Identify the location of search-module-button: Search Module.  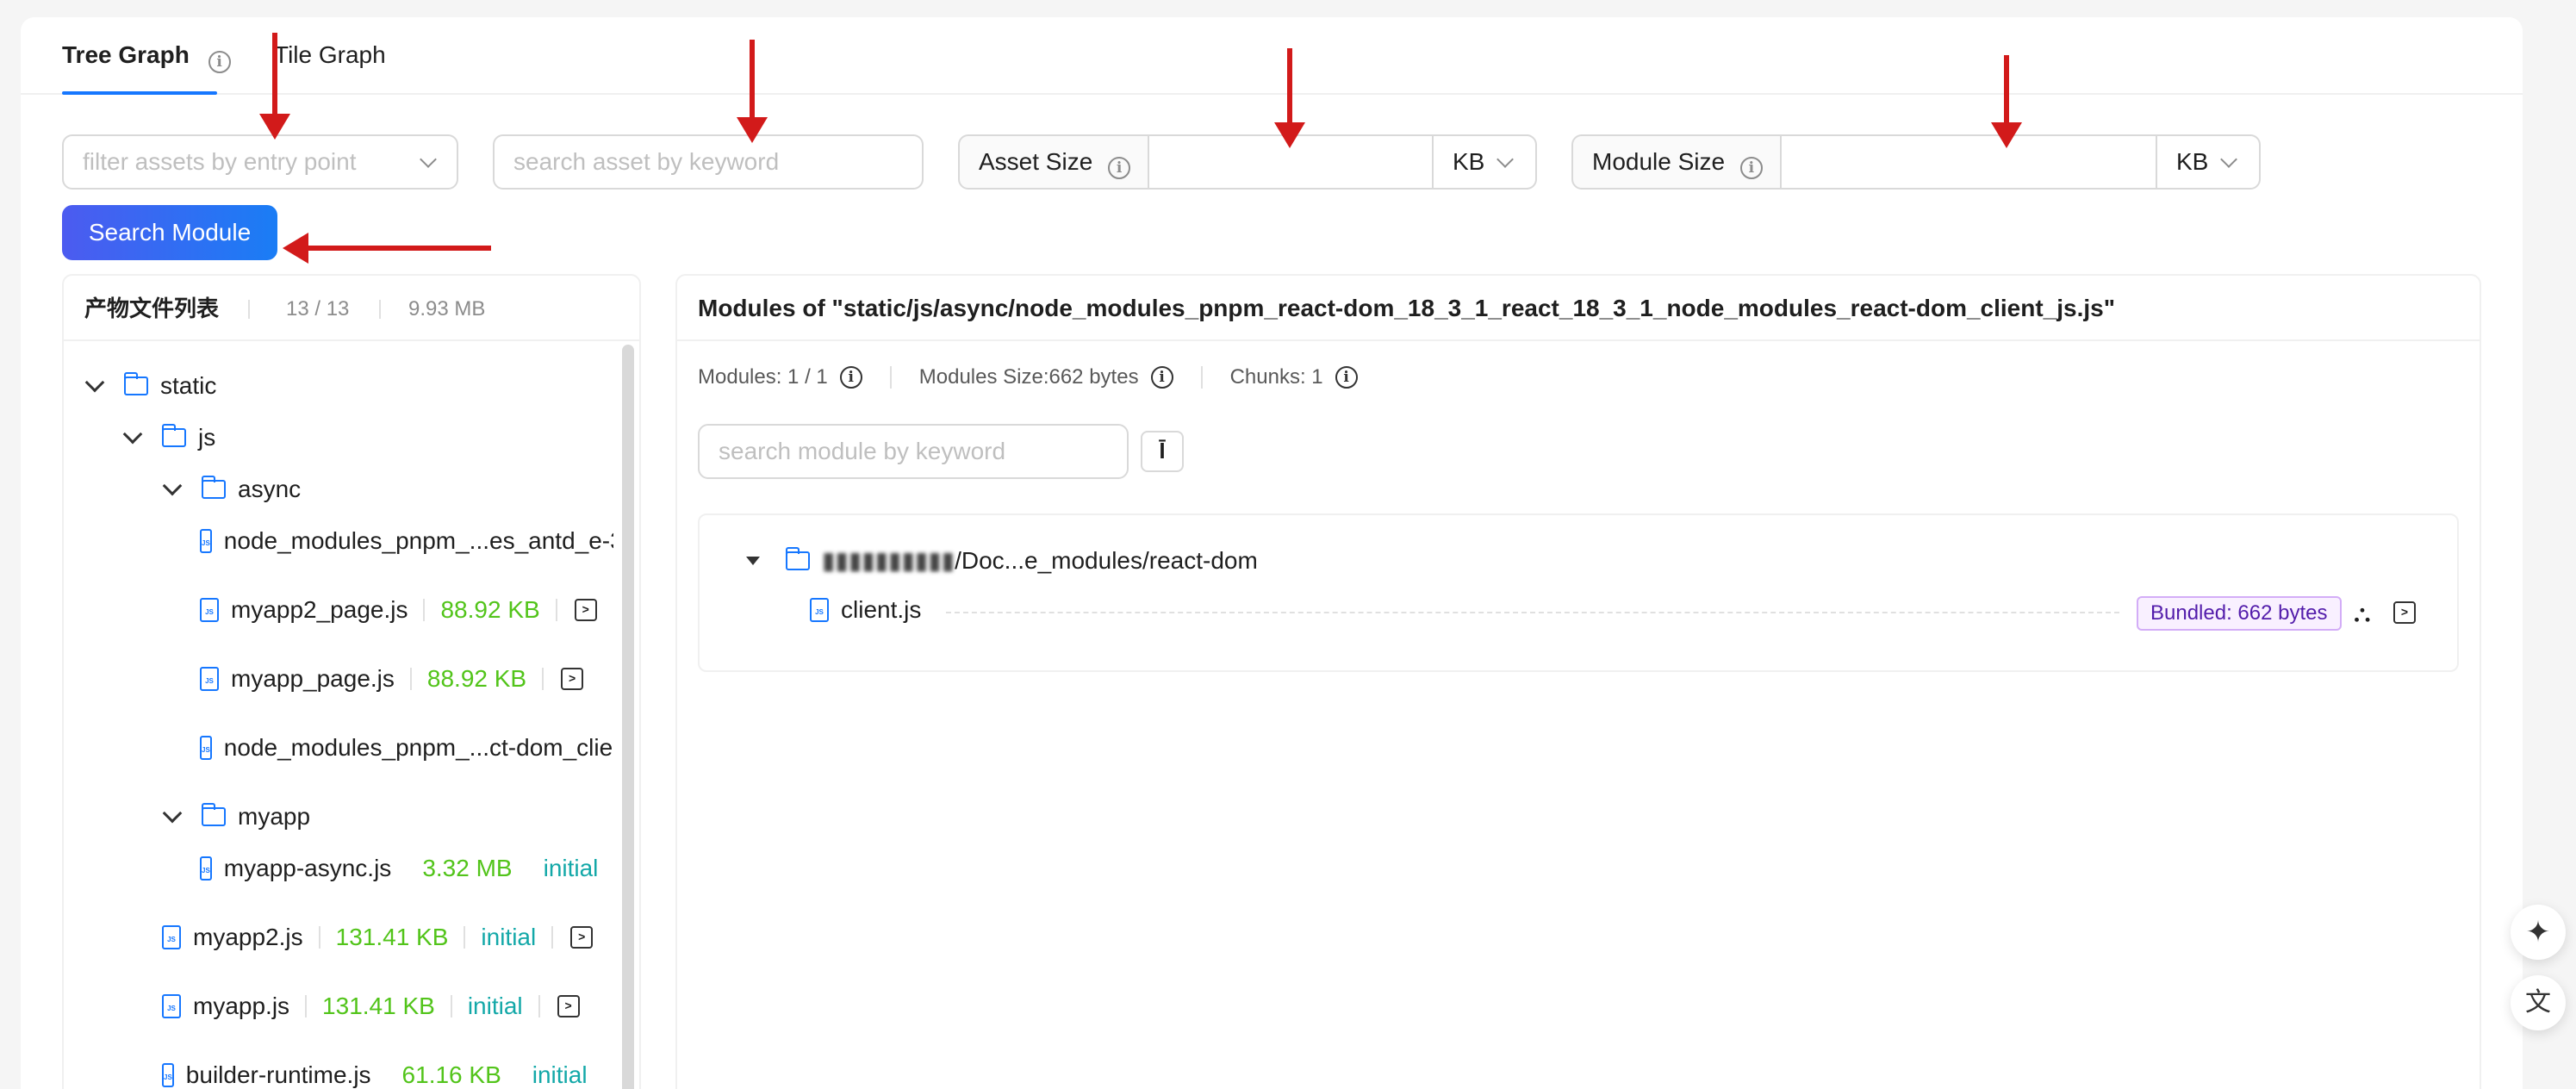
(170, 233).